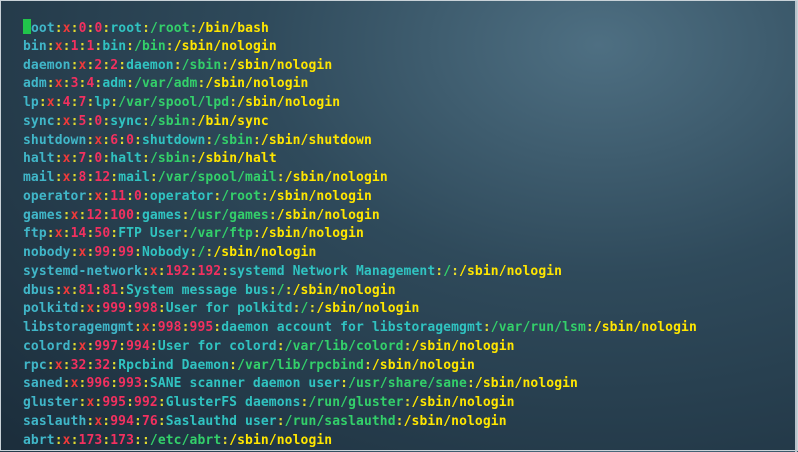  I want to click on passwd-field: saned, so click(43, 384).